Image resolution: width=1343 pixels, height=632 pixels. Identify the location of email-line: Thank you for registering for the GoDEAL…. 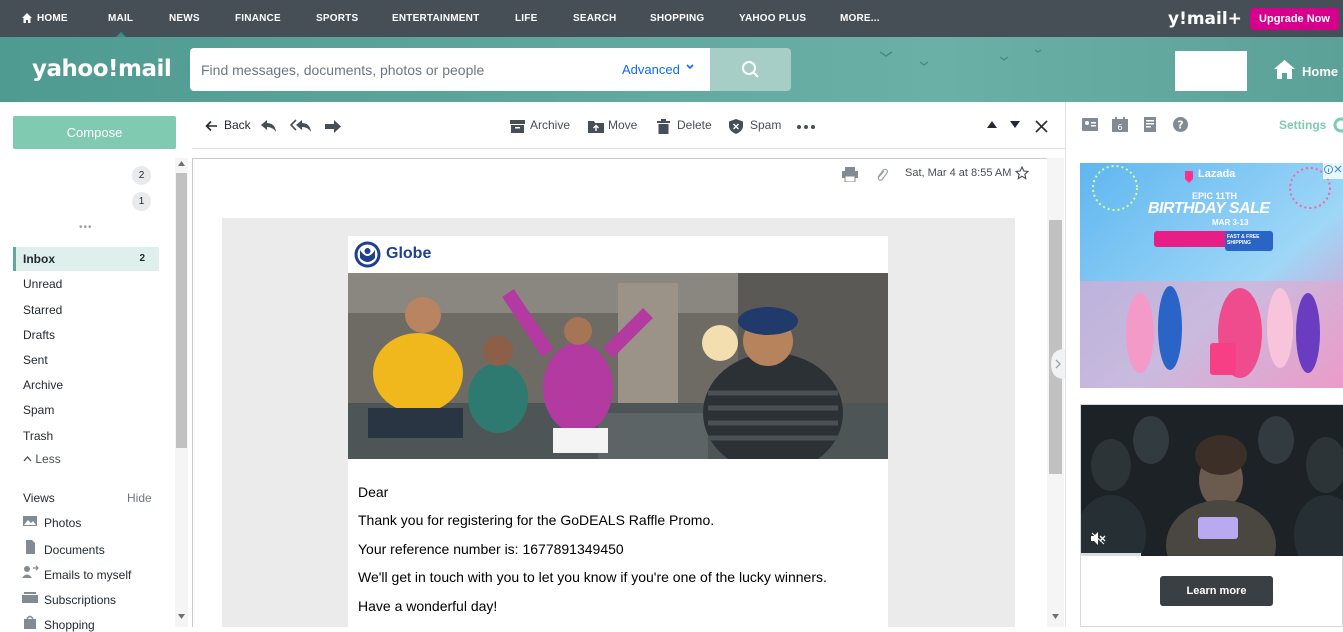
(536, 520).